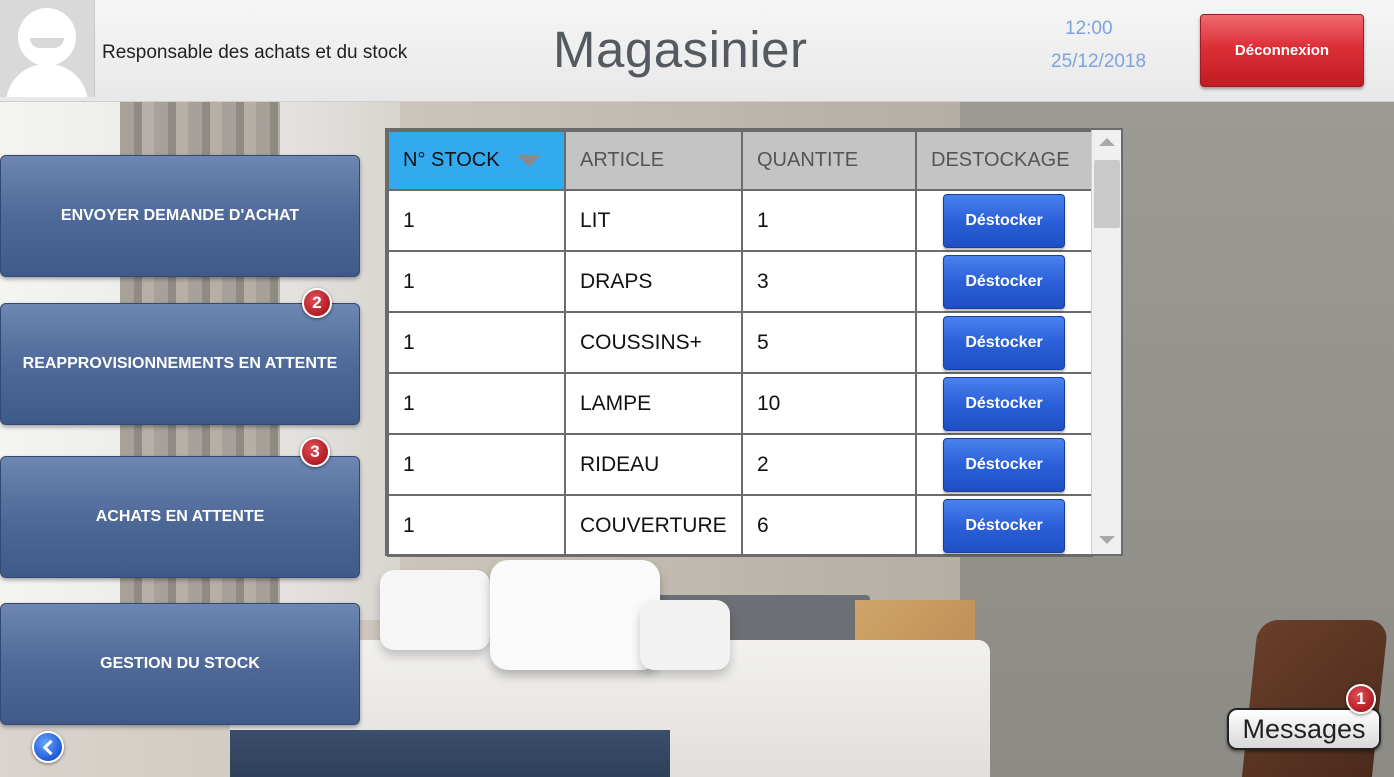 This screenshot has width=1394, height=777. What do you see at coordinates (829, 342) in the screenshot?
I see `cell-quantity: 5` at bounding box center [829, 342].